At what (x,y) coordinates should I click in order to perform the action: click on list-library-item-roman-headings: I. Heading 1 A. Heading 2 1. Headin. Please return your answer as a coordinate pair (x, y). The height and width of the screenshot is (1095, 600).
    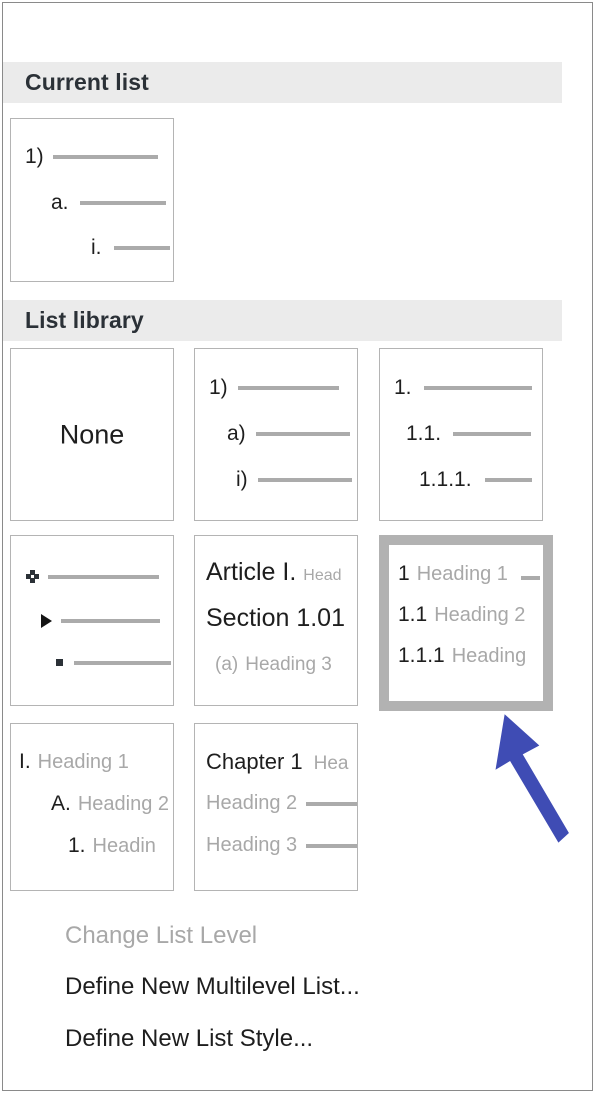
    Looking at the image, I should click on (92, 807).